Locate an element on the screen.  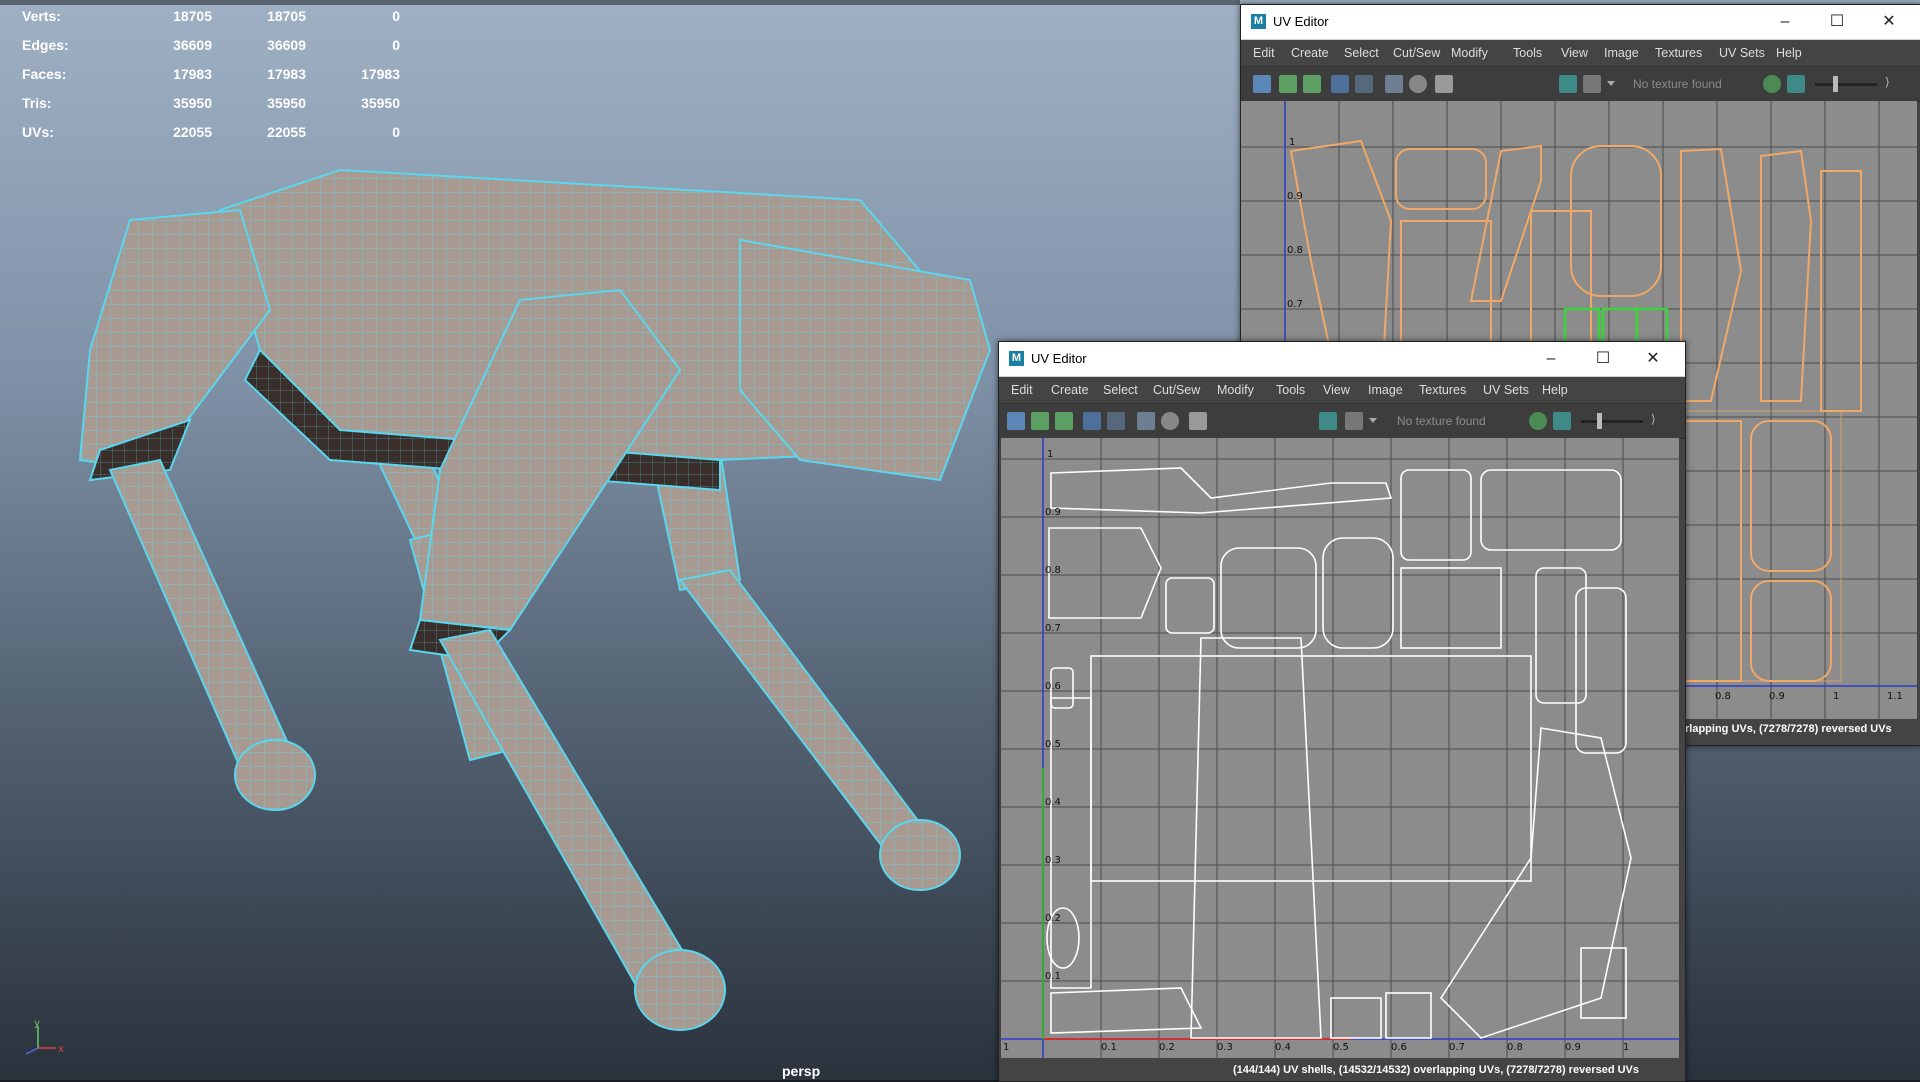
uv-u-label: 0.2 is located at coordinates (1167, 1047).